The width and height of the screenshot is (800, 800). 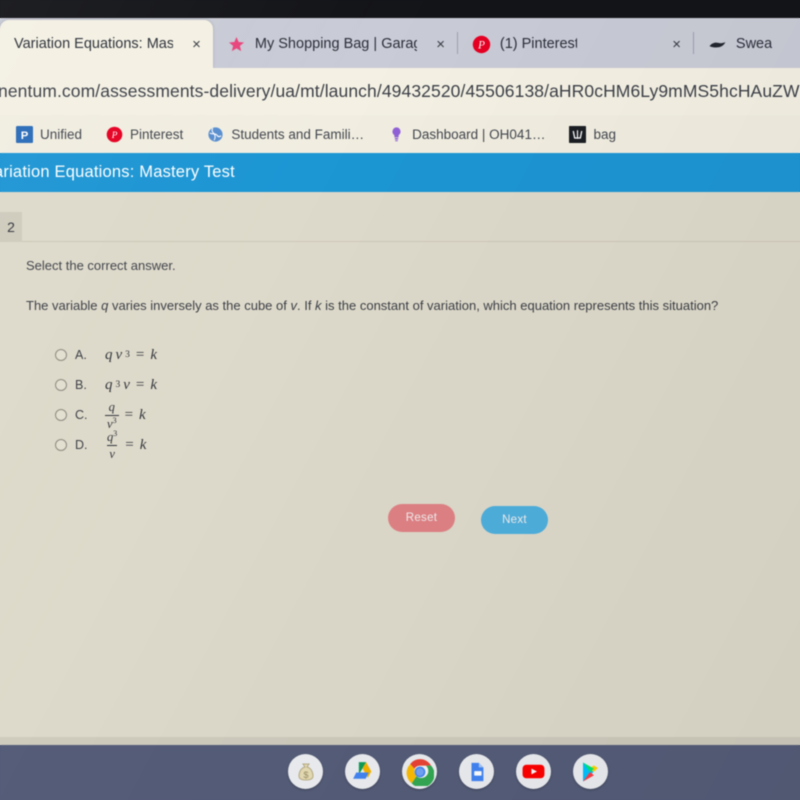 What do you see at coordinates (236, 44) in the screenshot?
I see `pink-star-icon` at bounding box center [236, 44].